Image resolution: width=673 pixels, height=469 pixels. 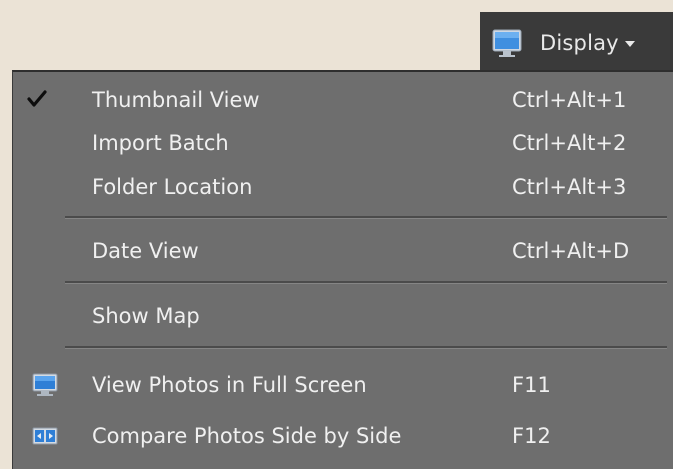 I want to click on menu-item-shortcut: Ctrl+Alt+3, so click(x=569, y=187).